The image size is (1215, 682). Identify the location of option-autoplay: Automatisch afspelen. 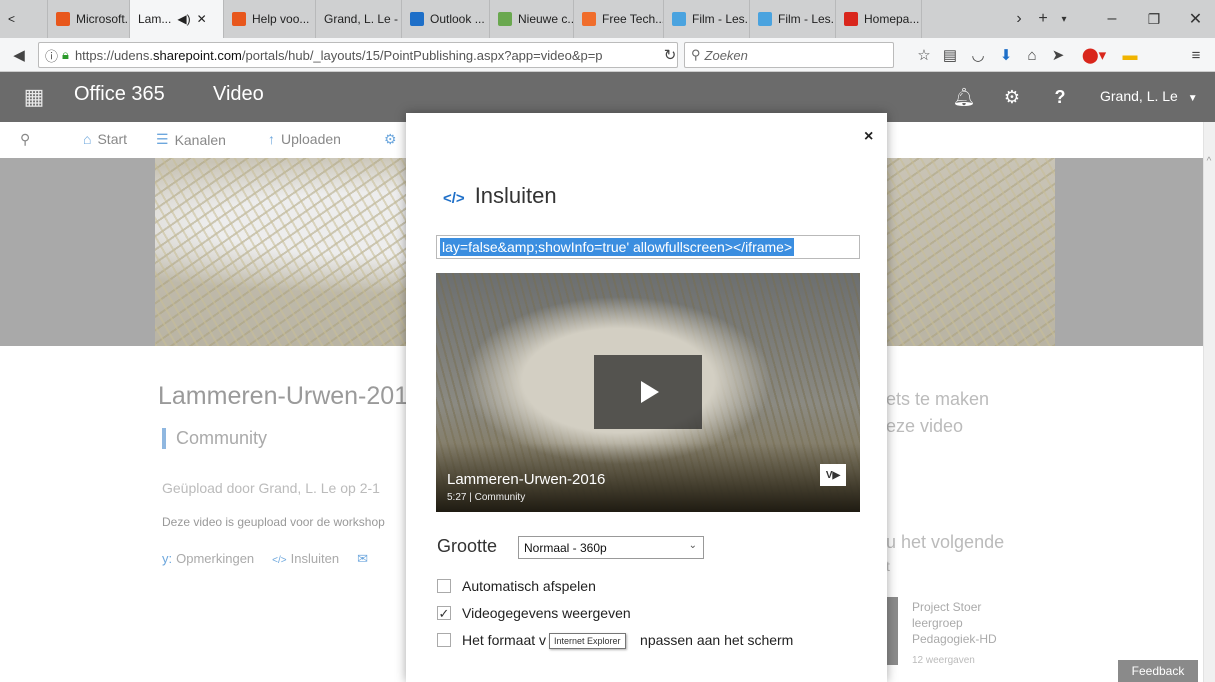
(516, 586).